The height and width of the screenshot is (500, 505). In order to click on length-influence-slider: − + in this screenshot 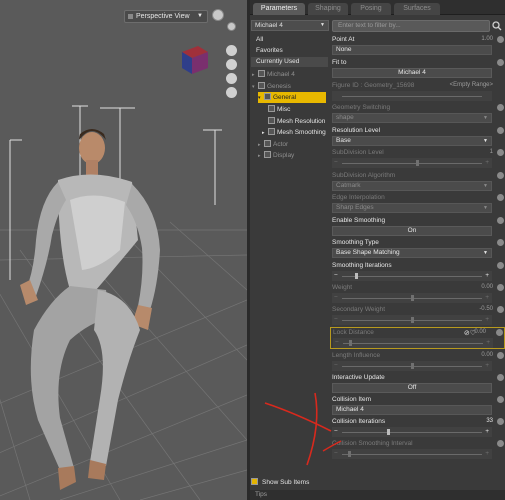, I will do `click(412, 366)`.